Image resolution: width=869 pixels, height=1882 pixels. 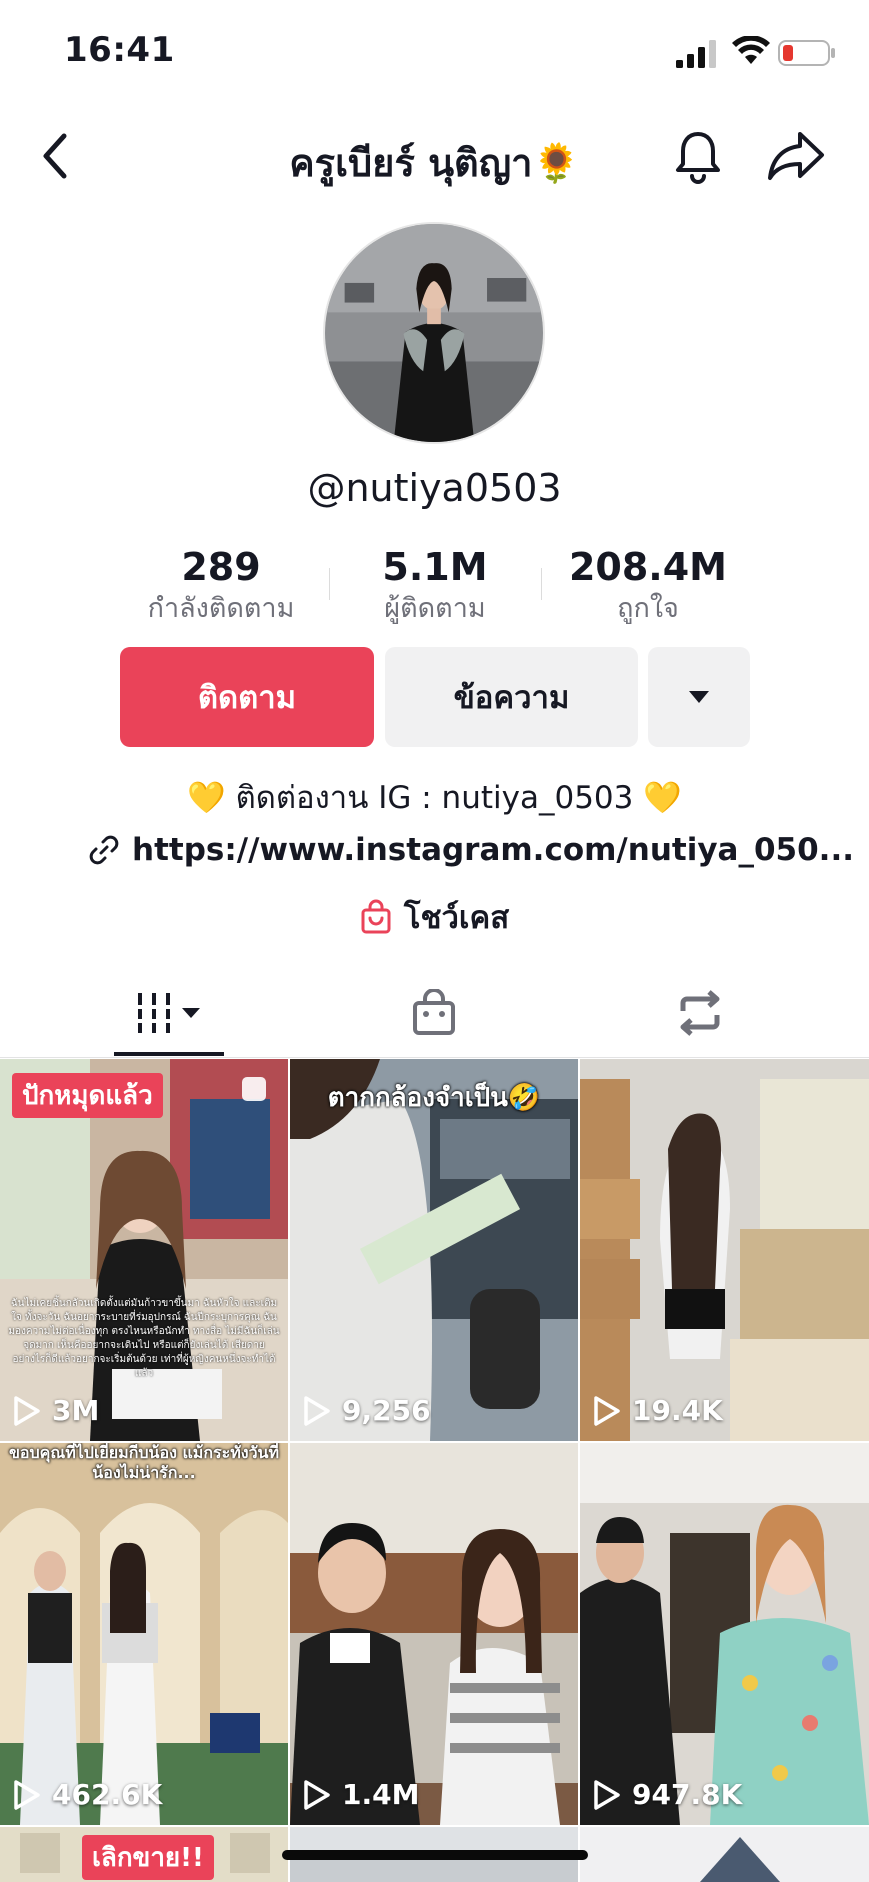 I want to click on battery-low-icon, so click(x=806, y=53).